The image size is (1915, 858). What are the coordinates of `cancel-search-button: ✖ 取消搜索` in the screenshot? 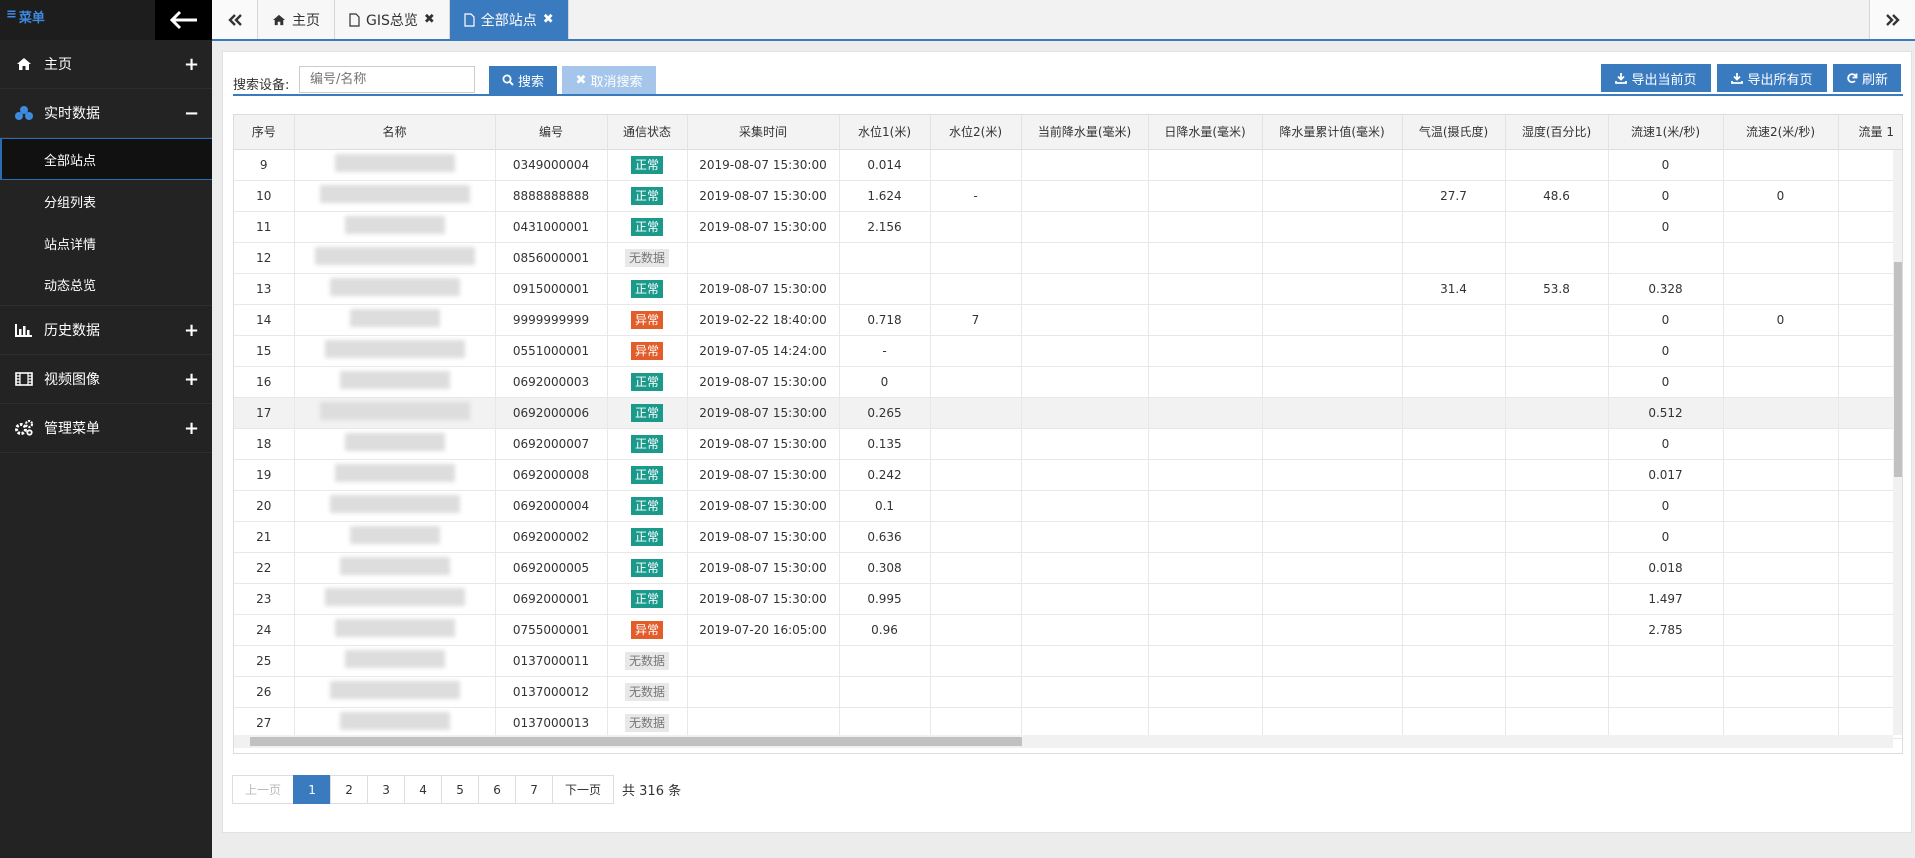 It's located at (609, 80).